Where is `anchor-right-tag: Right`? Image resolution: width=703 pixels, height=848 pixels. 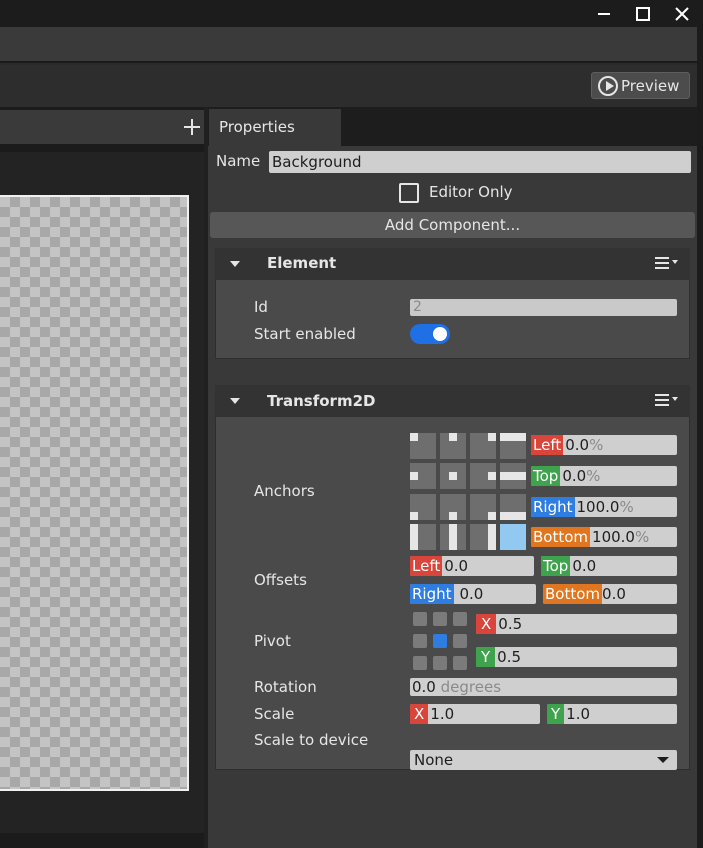 anchor-right-tag: Right is located at coordinates (553, 507).